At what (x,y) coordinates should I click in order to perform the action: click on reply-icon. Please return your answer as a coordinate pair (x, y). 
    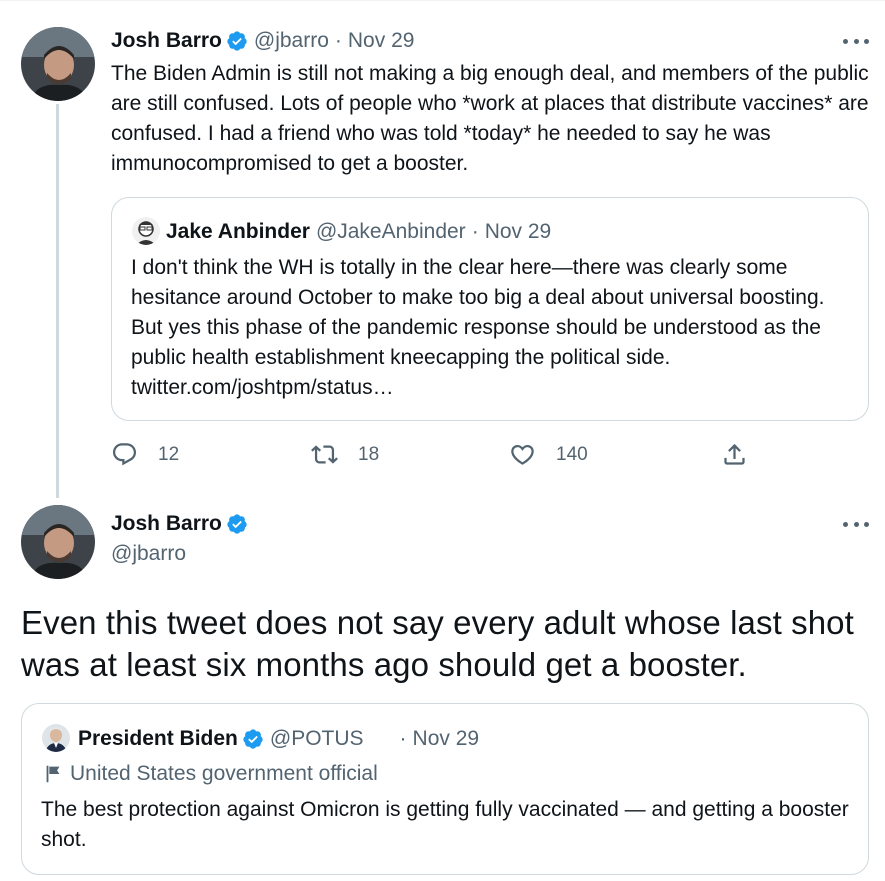
    Looking at the image, I should click on (124, 454).